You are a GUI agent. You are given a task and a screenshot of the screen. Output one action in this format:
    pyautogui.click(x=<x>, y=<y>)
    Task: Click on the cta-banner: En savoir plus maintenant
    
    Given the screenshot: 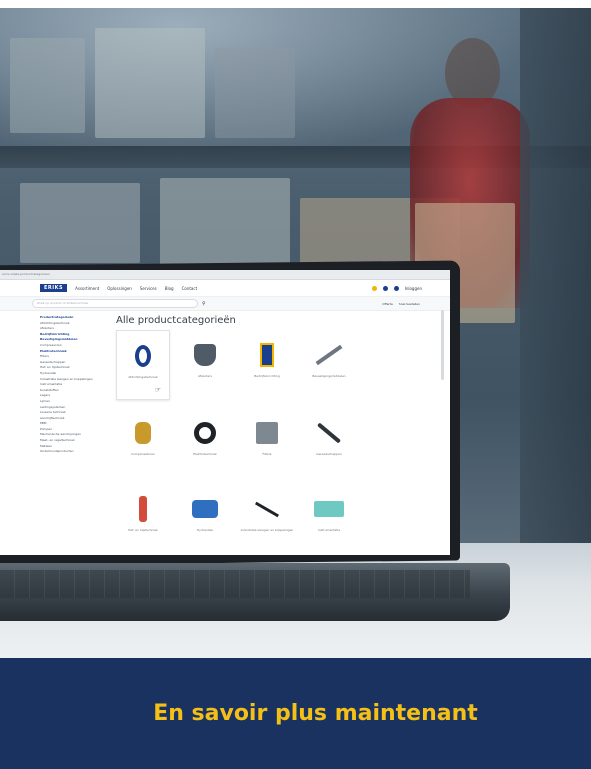 What is the action you would take?
    pyautogui.click(x=295, y=713)
    